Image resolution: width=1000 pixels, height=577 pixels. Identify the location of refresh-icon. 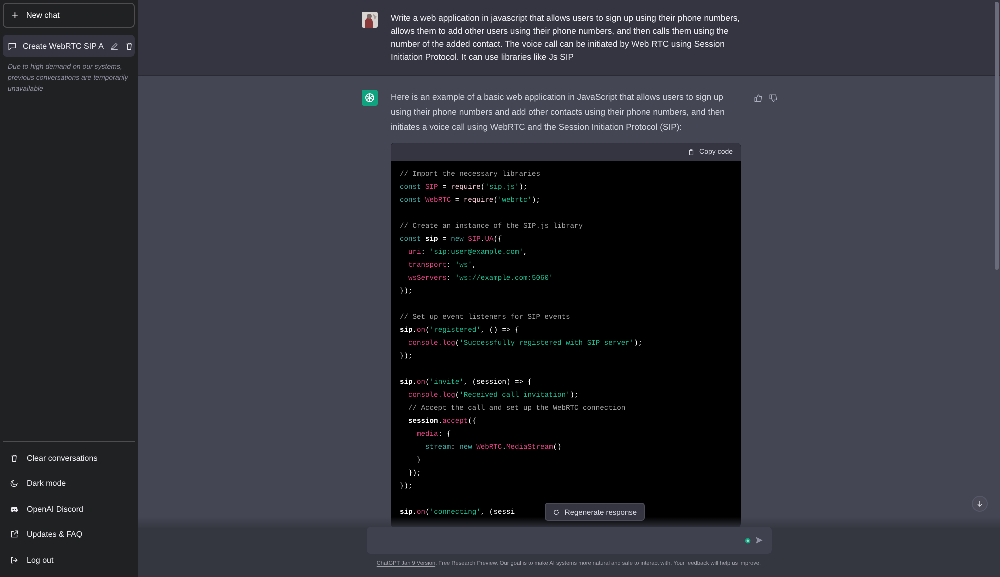
(556, 512).